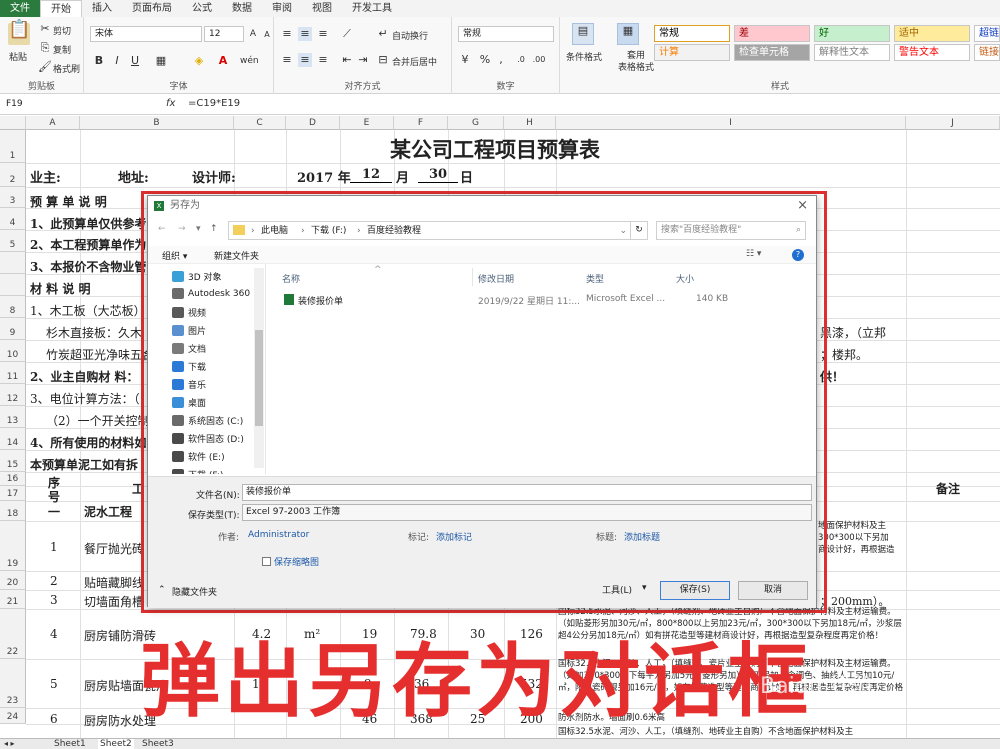 Image resolution: width=1000 pixels, height=749 pixels. Describe the element at coordinates (695, 590) in the screenshot. I see `save-button: 保存(S)` at that location.